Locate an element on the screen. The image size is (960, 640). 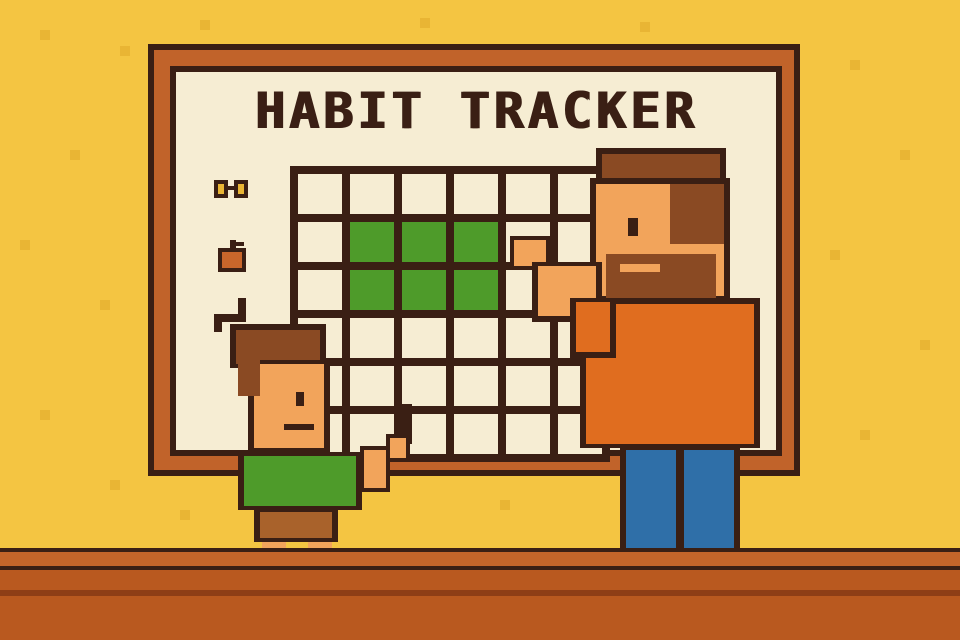
baseboard is located at coordinates (480, 559).